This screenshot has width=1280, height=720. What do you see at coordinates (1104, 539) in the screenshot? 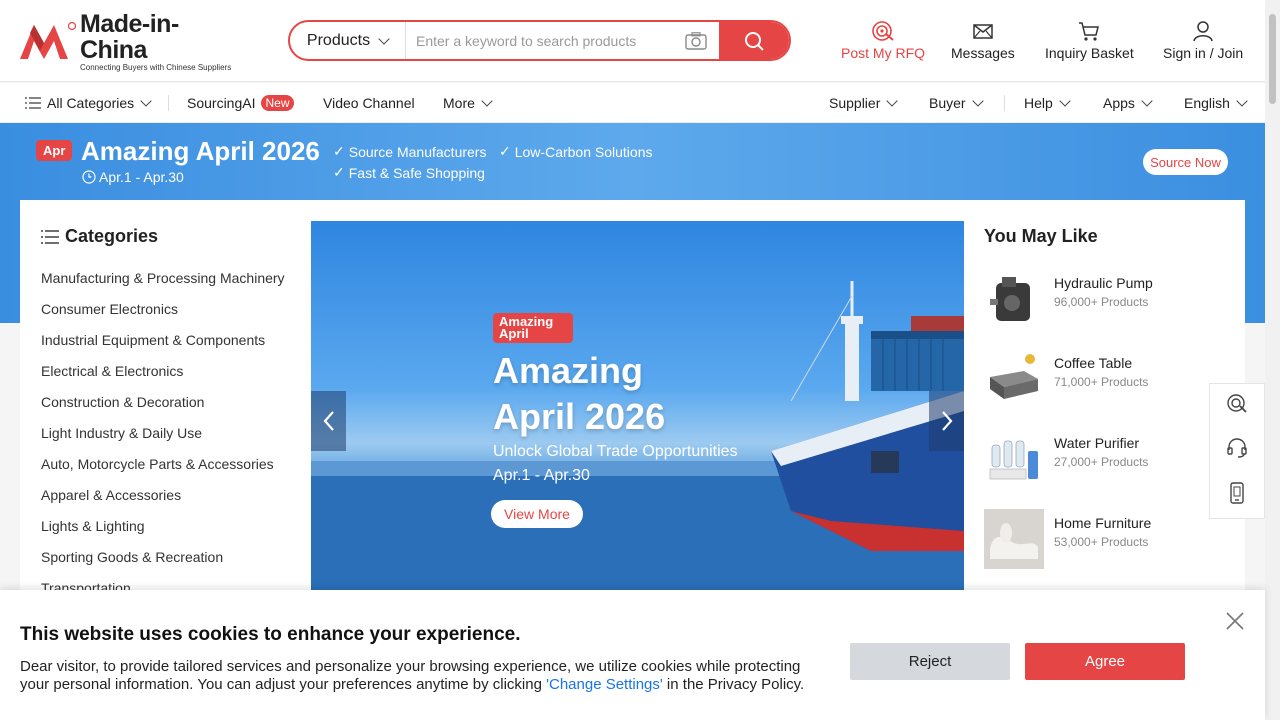
I see `recommended-item: Home Furniture 53,000+ Products` at bounding box center [1104, 539].